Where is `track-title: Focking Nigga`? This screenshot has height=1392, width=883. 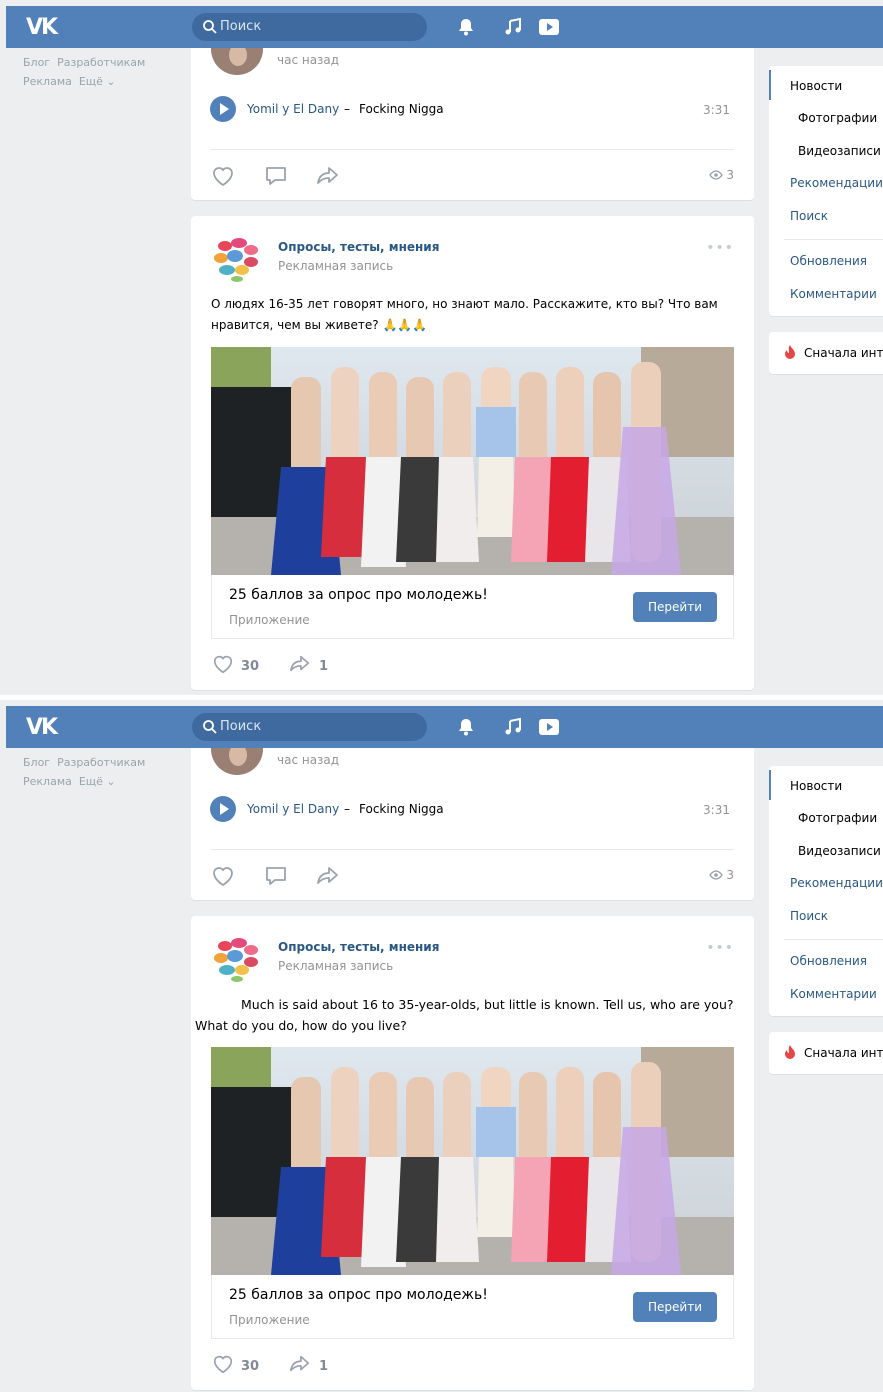
track-title: Focking Nigga is located at coordinates (401, 109).